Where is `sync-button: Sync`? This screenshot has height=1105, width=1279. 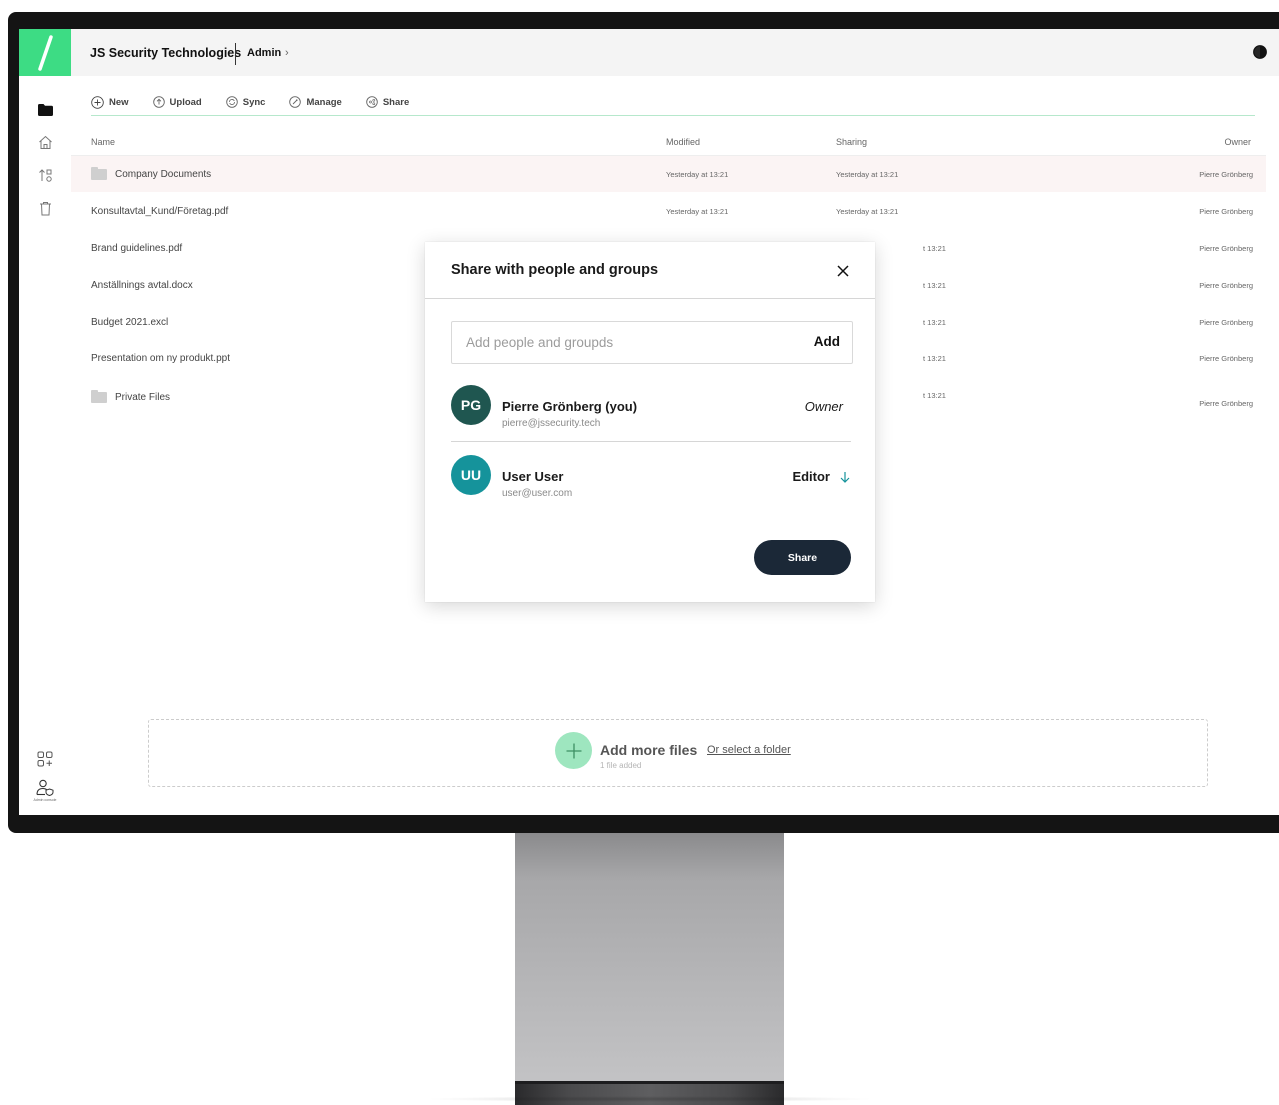
sync-button: Sync is located at coordinates (245, 102).